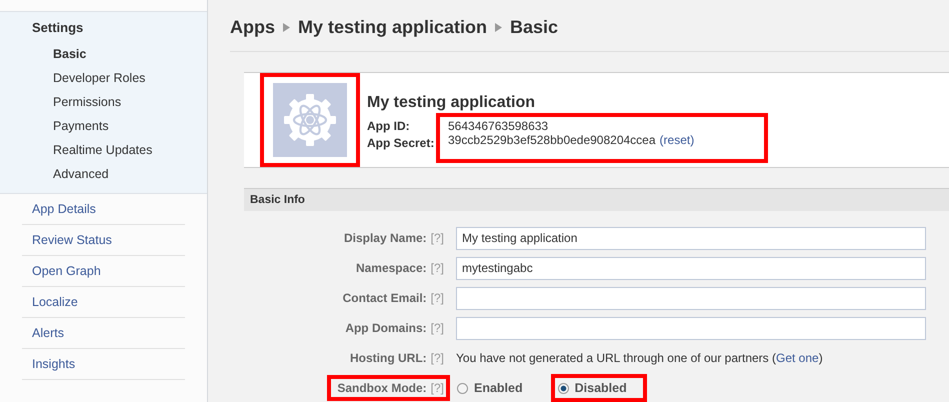 The width and height of the screenshot is (949, 402). Describe the element at coordinates (103, 150) in the screenshot. I see `sidebar-subitem: Realtime Updates` at that location.